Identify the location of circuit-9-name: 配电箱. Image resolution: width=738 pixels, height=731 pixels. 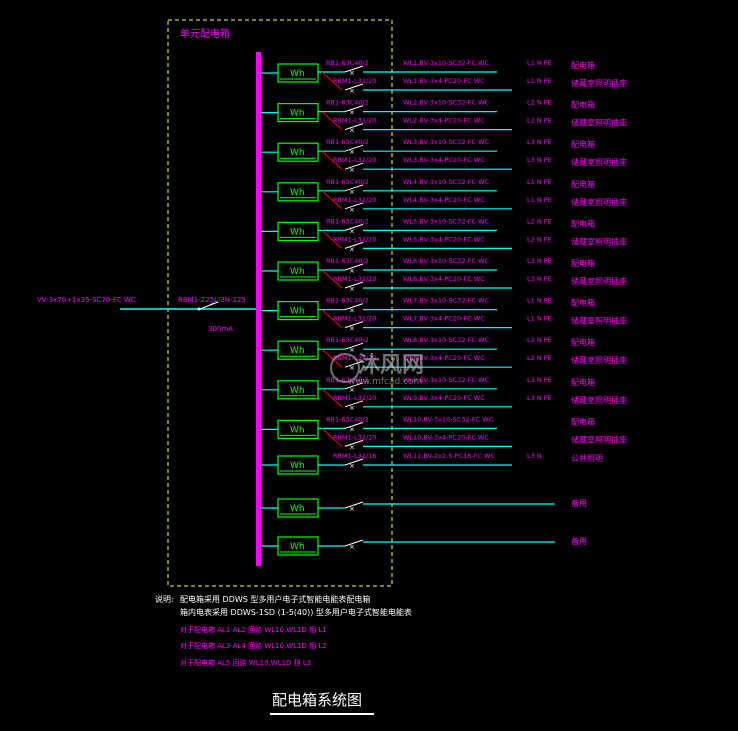
(583, 382).